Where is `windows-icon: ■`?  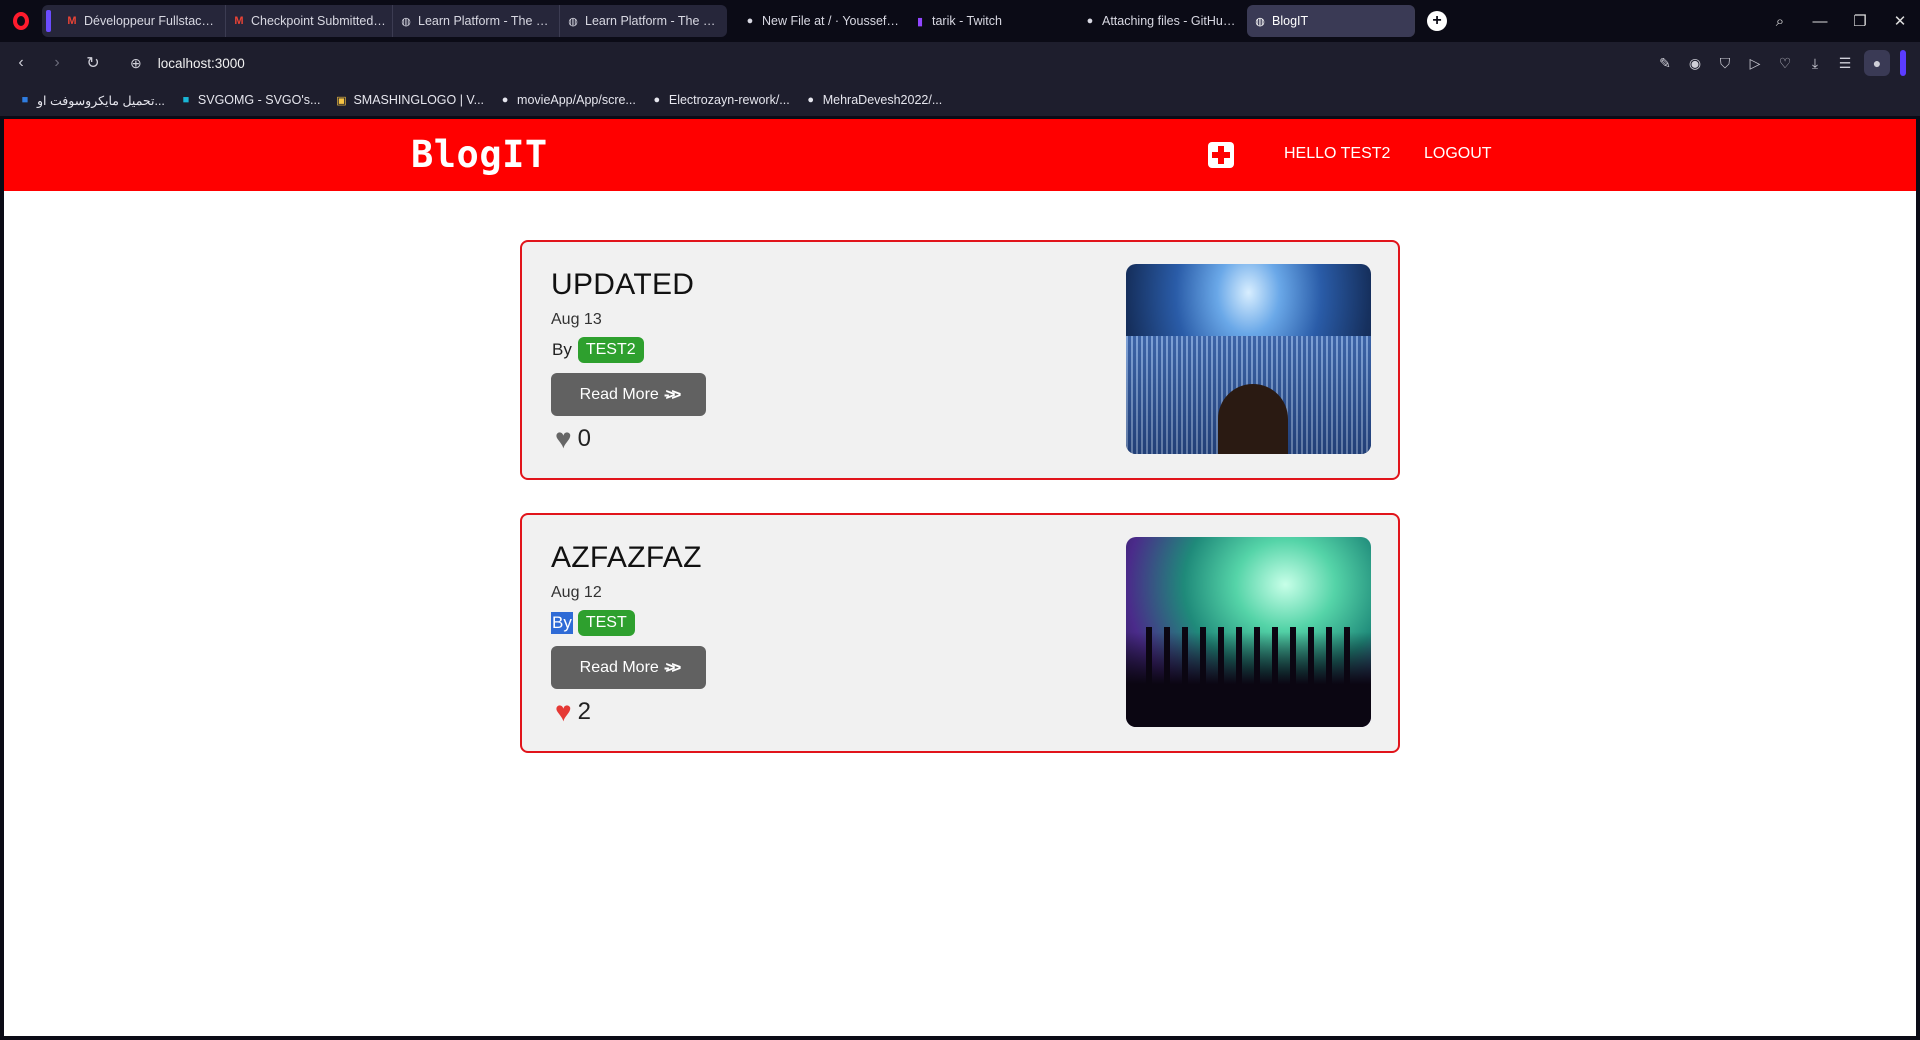
windows-icon: ■ is located at coordinates (25, 100).